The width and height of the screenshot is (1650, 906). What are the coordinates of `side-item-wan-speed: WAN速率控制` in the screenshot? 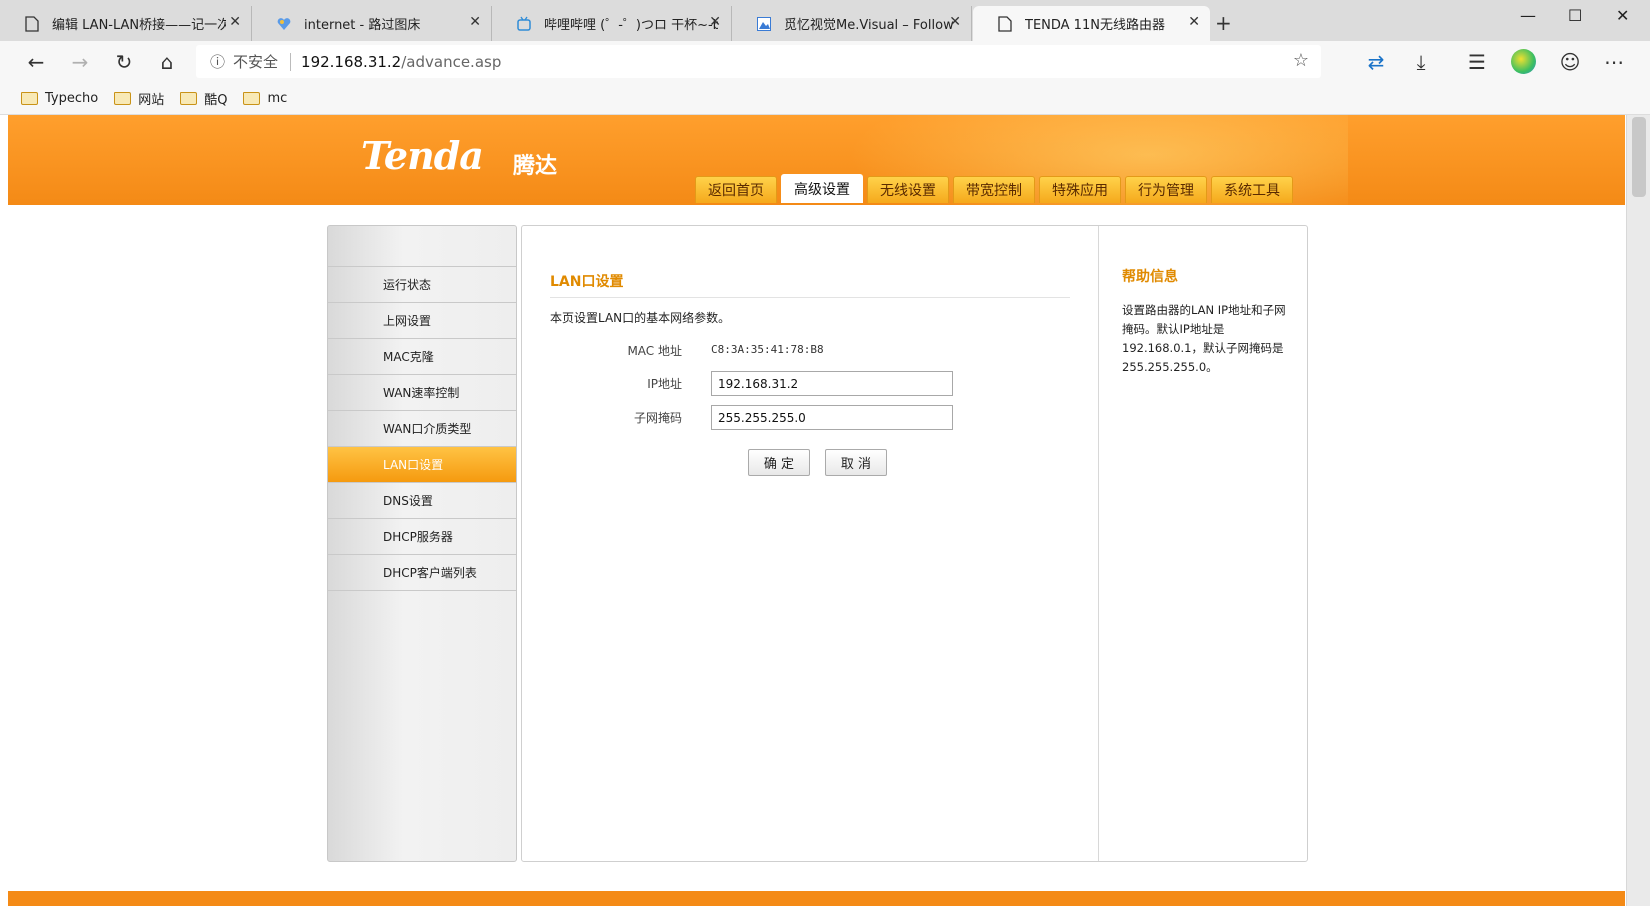 It's located at (422, 393).